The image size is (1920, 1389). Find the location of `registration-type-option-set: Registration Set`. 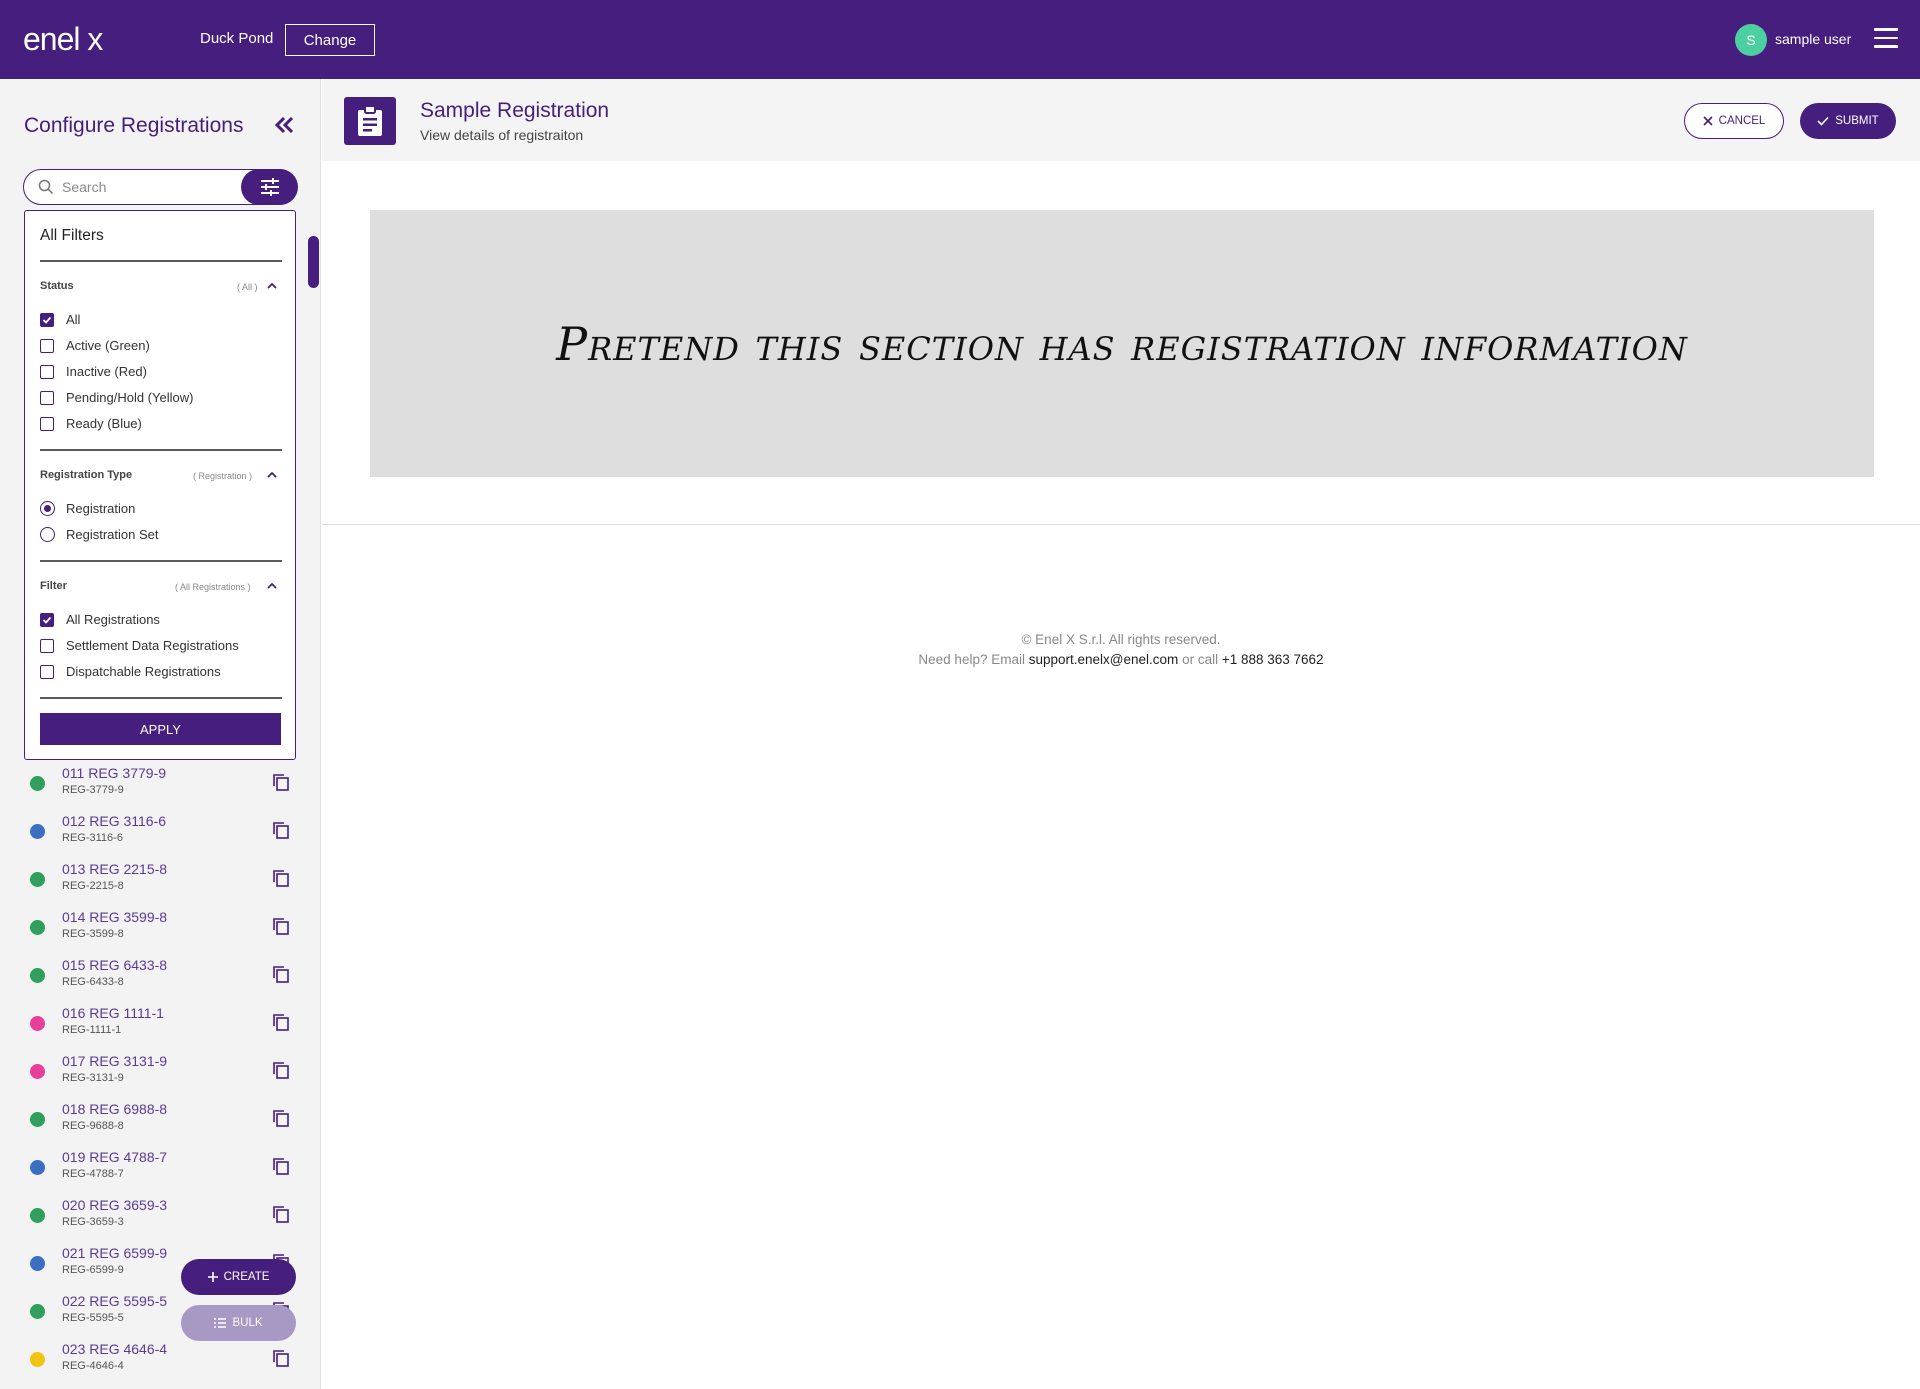

registration-type-option-set: Registration Set is located at coordinates (99, 534).